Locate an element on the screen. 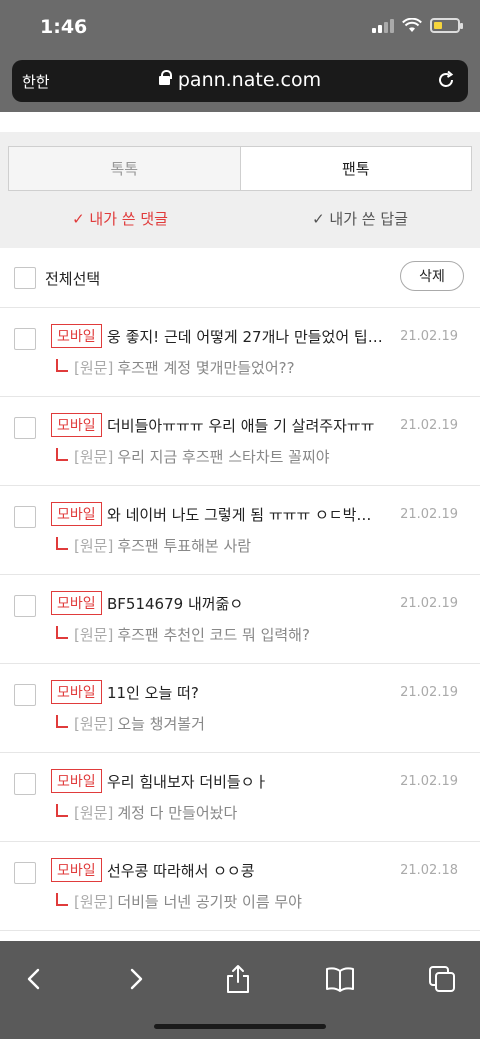  original-title: 후즈팬 추천인 코드 뭐 입력해? is located at coordinates (213, 635).